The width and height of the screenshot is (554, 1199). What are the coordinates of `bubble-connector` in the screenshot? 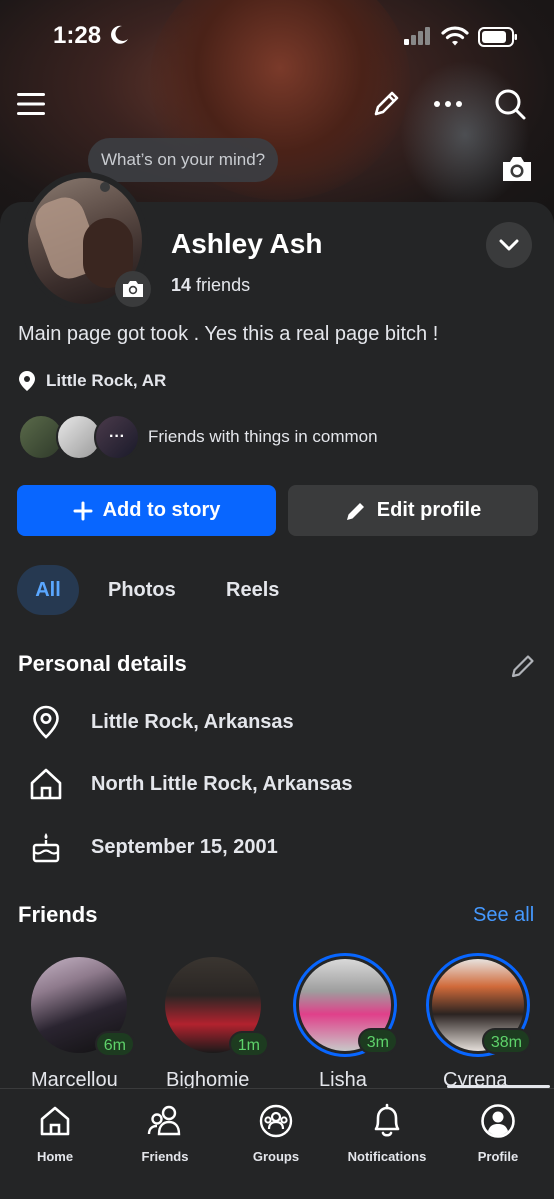 It's located at (105, 187).